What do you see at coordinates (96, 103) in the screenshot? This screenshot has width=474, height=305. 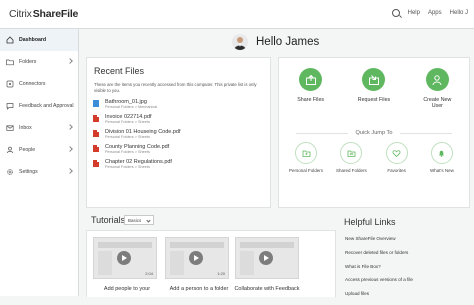 I see `image-file-icon` at bounding box center [96, 103].